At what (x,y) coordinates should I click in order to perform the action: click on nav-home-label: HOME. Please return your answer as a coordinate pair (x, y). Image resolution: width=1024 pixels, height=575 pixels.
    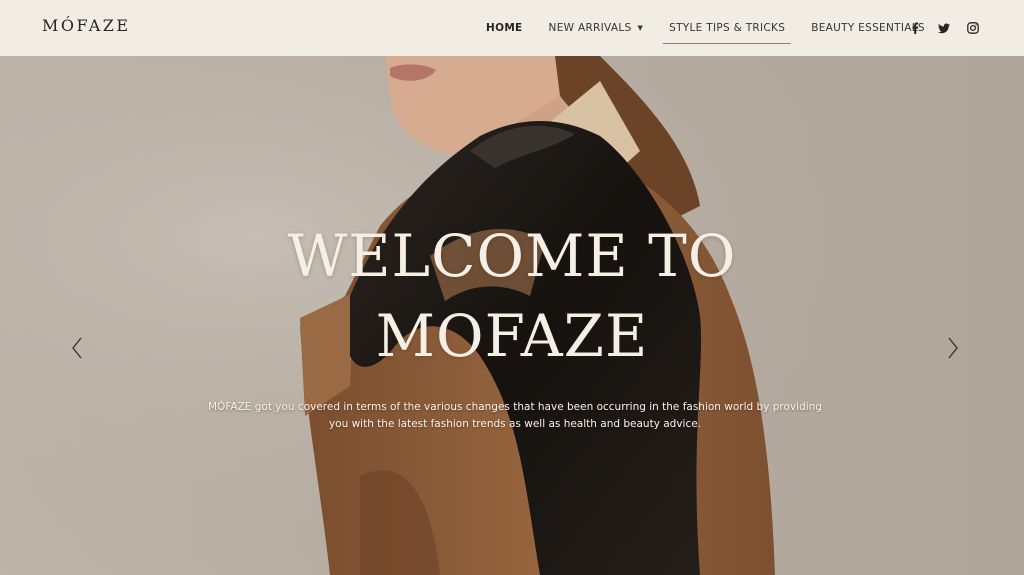
    Looking at the image, I should click on (504, 28).